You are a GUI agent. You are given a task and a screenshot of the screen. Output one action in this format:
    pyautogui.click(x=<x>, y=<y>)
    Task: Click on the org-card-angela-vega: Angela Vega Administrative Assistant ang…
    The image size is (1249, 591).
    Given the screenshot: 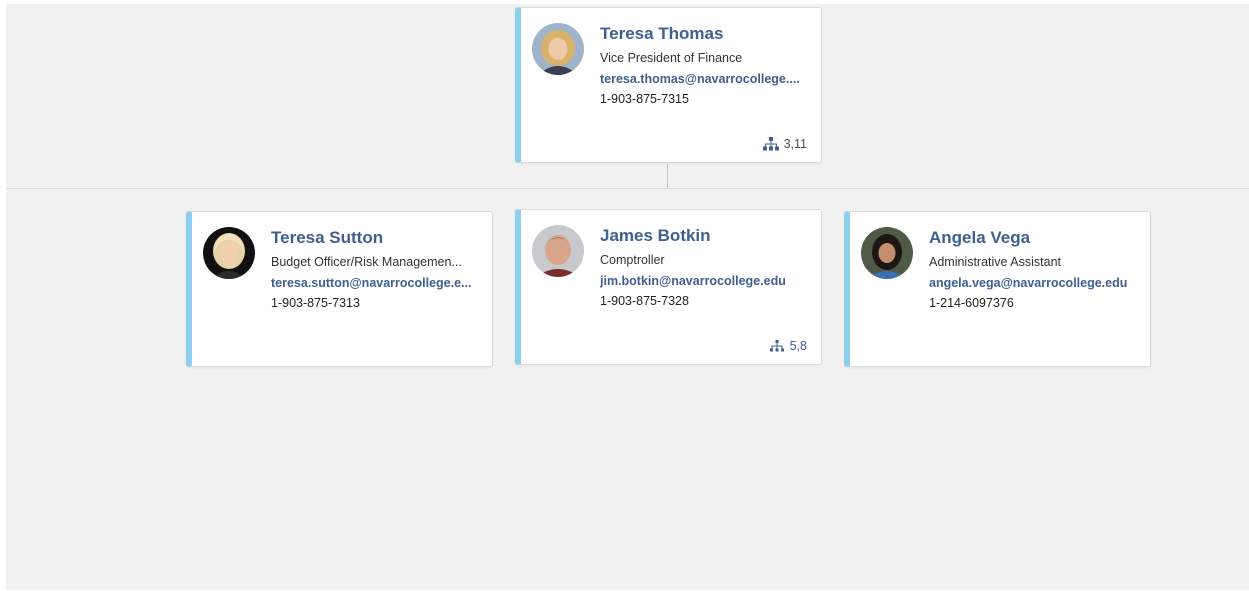 What is the action you would take?
    pyautogui.click(x=997, y=289)
    